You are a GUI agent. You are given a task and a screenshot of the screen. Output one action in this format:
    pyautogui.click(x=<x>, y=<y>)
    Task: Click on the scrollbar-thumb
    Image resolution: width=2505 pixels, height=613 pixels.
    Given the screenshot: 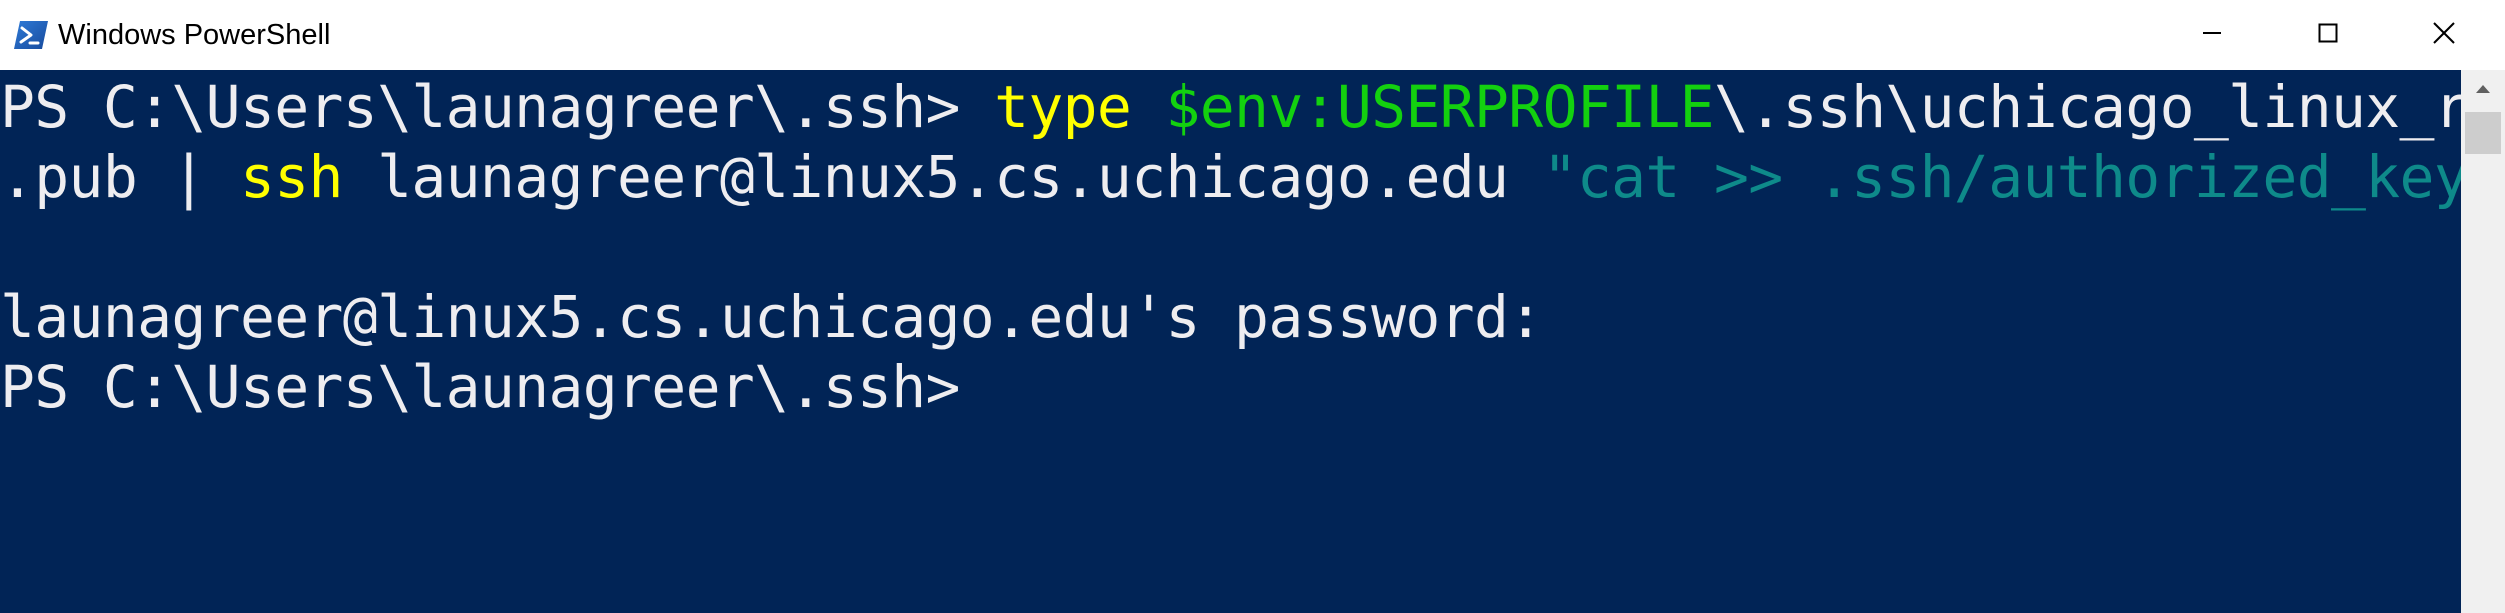 What is the action you would take?
    pyautogui.click(x=2483, y=133)
    